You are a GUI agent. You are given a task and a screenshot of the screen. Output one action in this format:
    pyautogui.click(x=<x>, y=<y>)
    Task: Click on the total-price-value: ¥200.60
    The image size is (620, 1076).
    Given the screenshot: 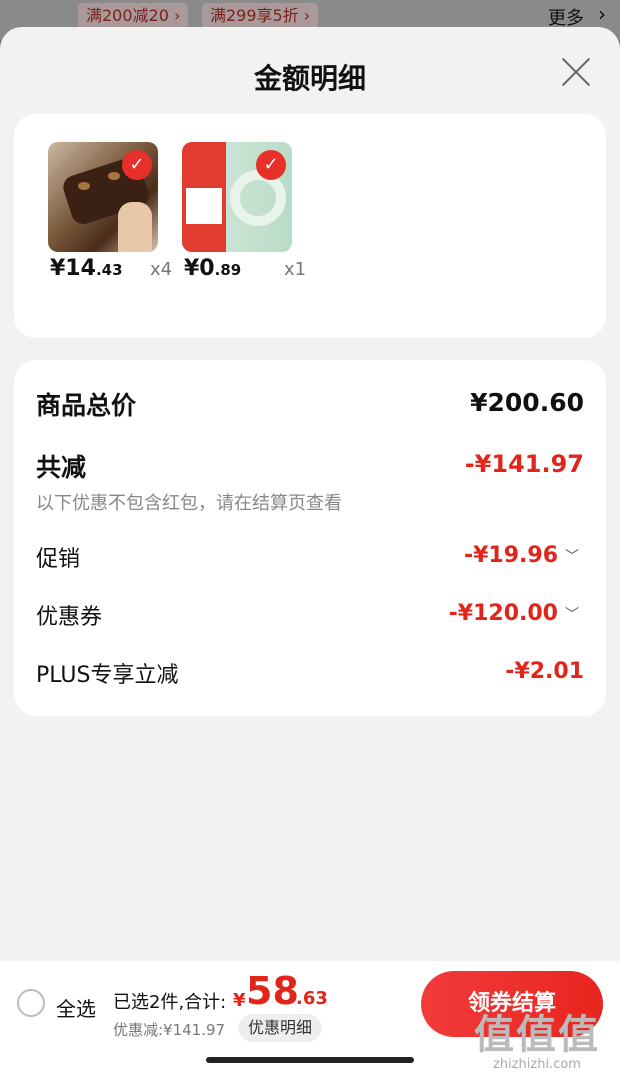 What is the action you would take?
    pyautogui.click(x=527, y=402)
    